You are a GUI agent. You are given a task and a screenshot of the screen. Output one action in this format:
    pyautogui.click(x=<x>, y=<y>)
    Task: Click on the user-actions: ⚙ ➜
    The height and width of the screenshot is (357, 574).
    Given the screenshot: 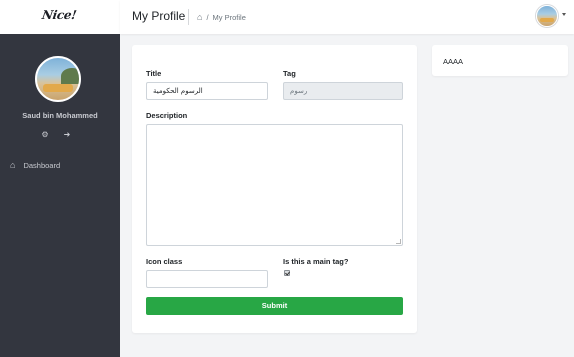 What is the action you would take?
    pyautogui.click(x=56, y=134)
    